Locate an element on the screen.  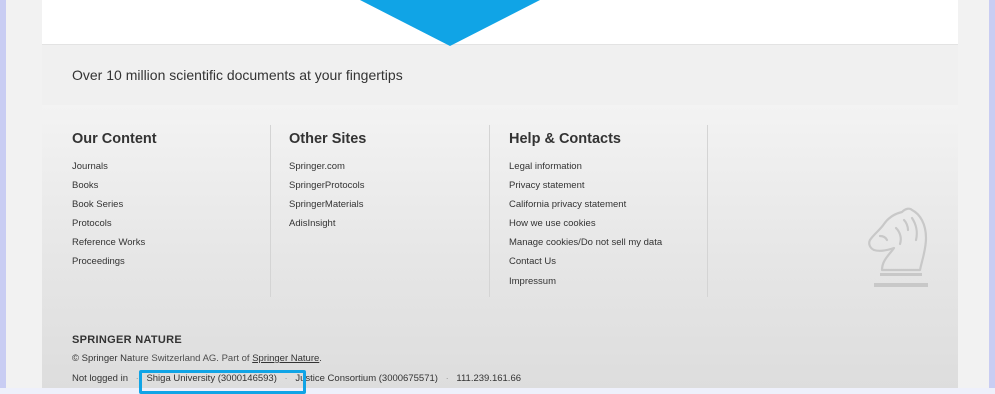
copyright-hidden-text: ture Switzerland AG. Part of is located at coordinates (191, 358).